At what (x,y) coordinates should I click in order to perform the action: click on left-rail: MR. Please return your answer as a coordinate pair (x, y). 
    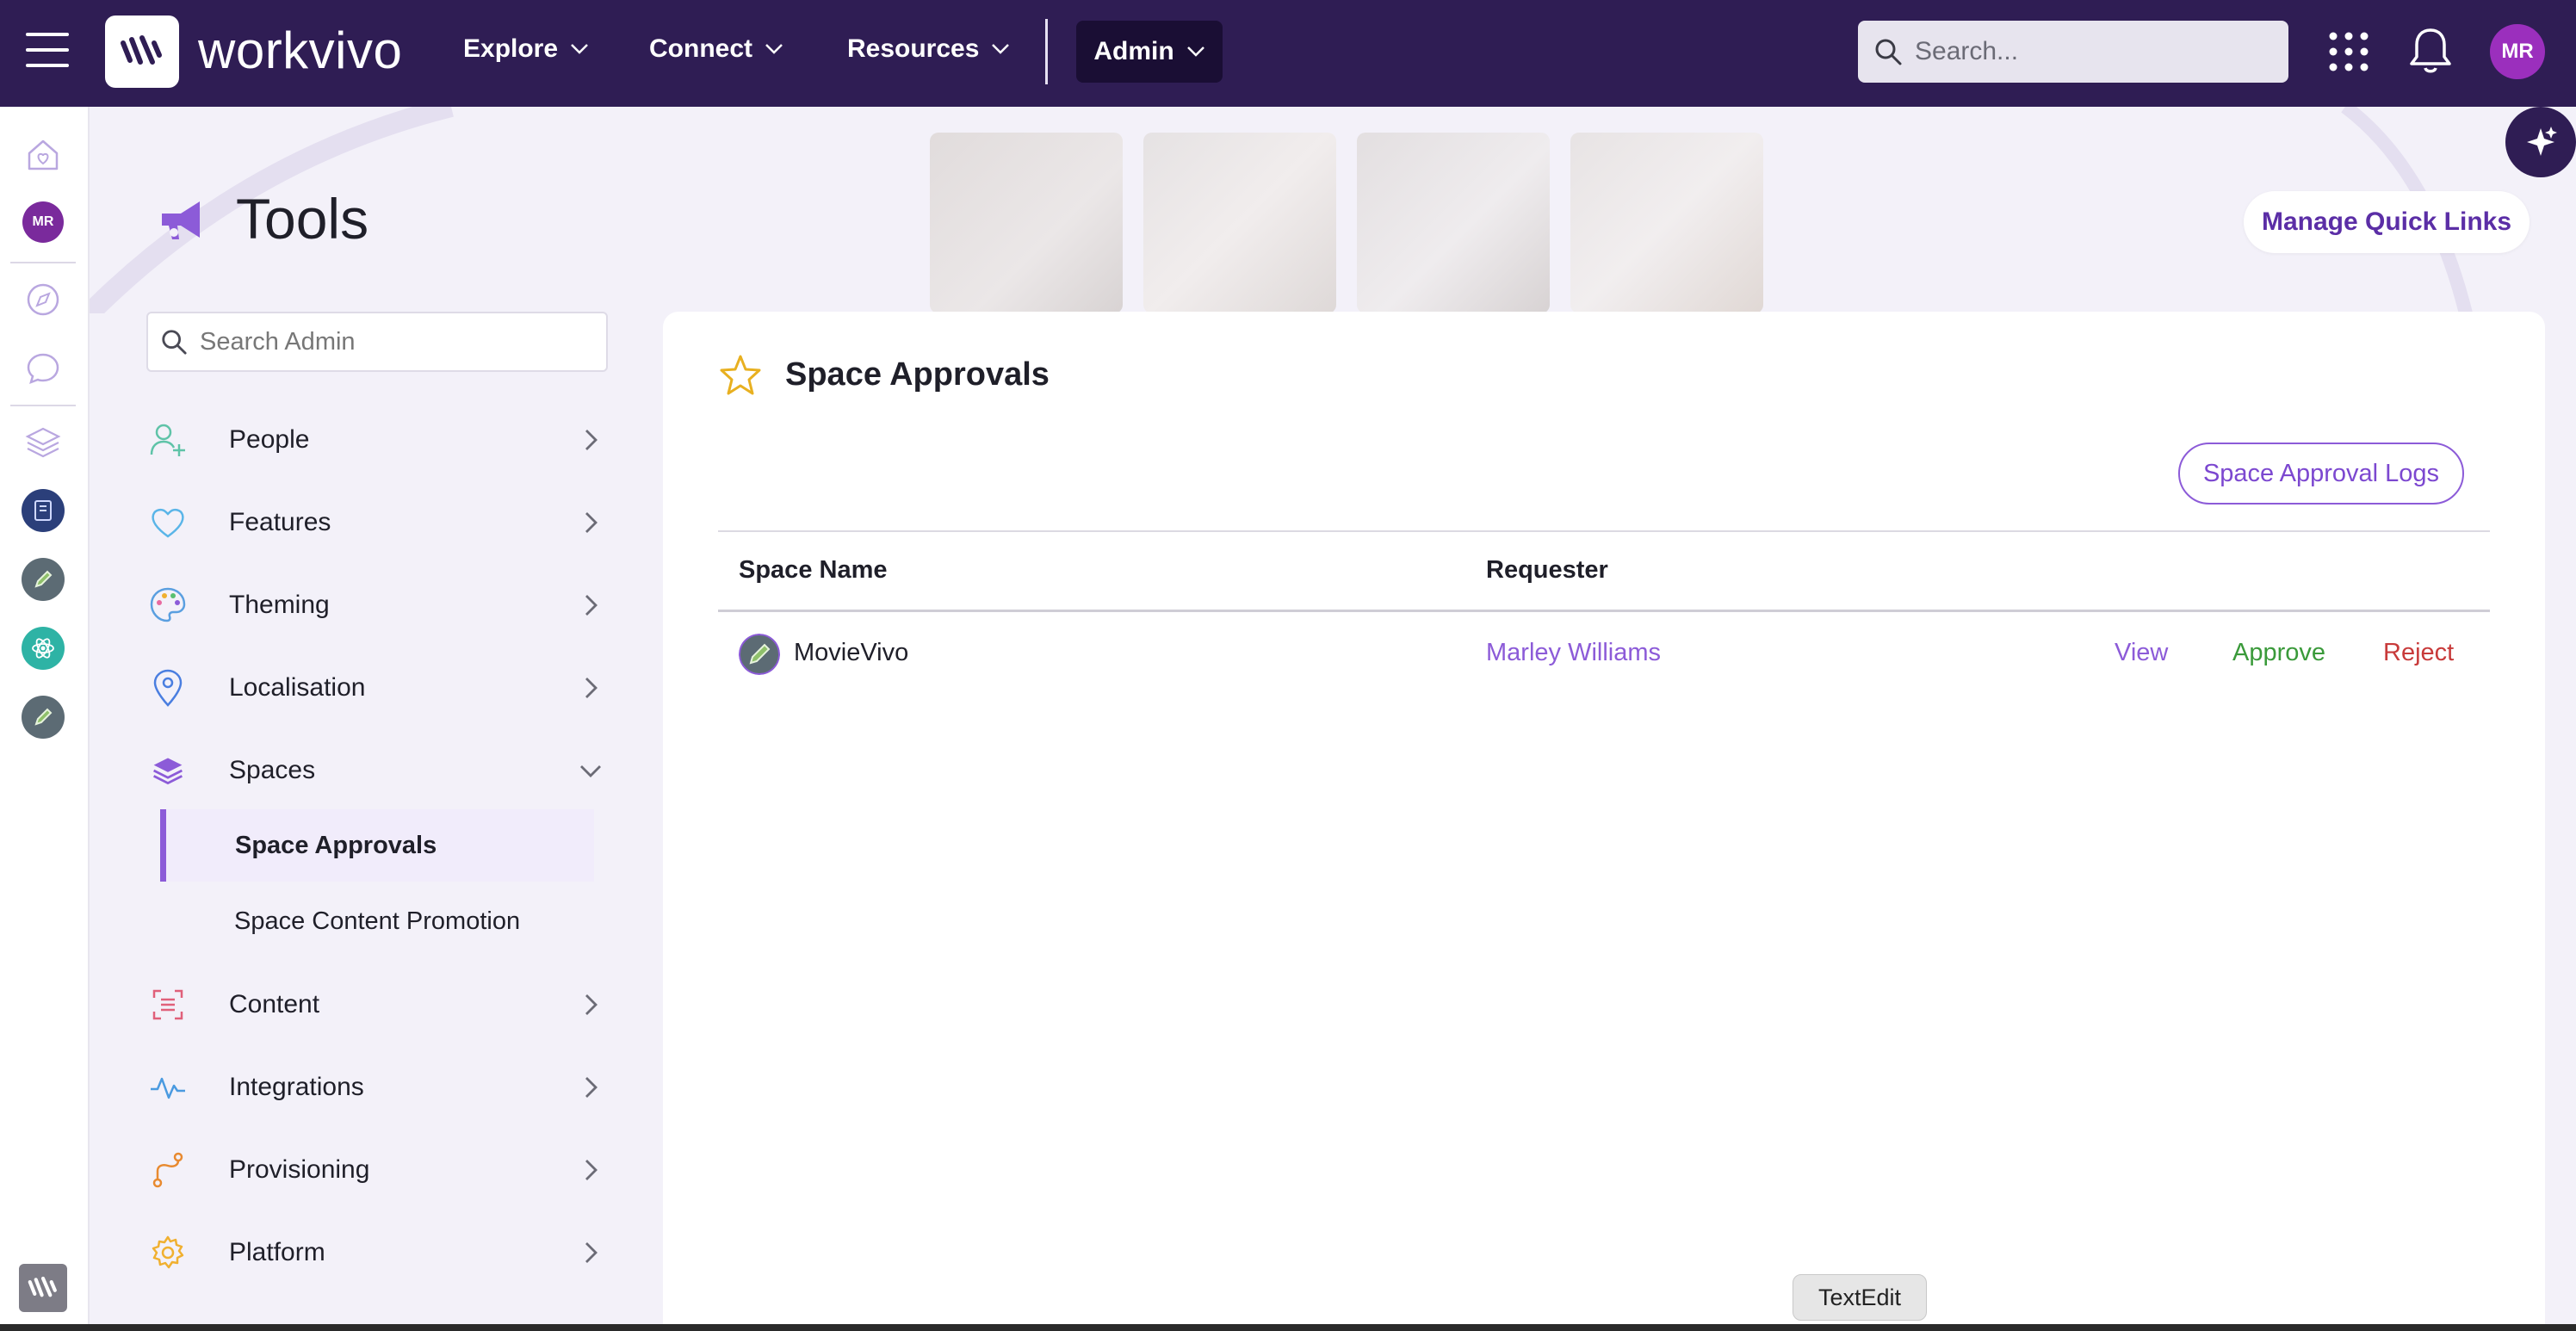
    Looking at the image, I should click on (45, 719).